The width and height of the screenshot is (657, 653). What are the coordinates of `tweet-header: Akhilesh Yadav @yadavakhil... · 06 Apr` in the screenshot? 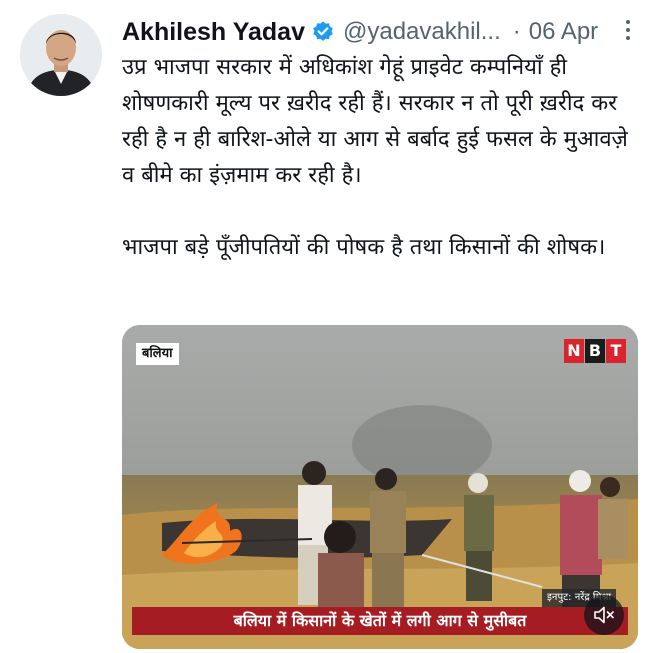 It's located at (380, 32).